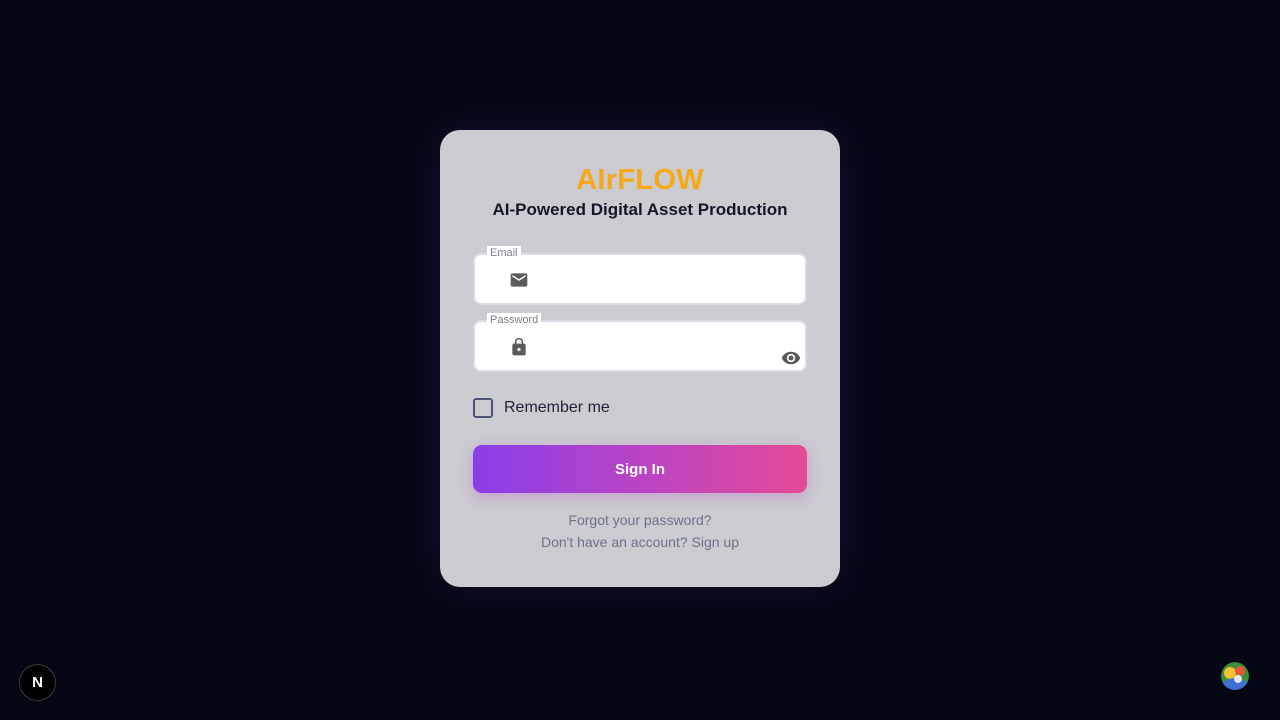 The width and height of the screenshot is (1280, 720). What do you see at coordinates (640, 520) in the screenshot?
I see `forgot-password-link: Forgot your password?` at bounding box center [640, 520].